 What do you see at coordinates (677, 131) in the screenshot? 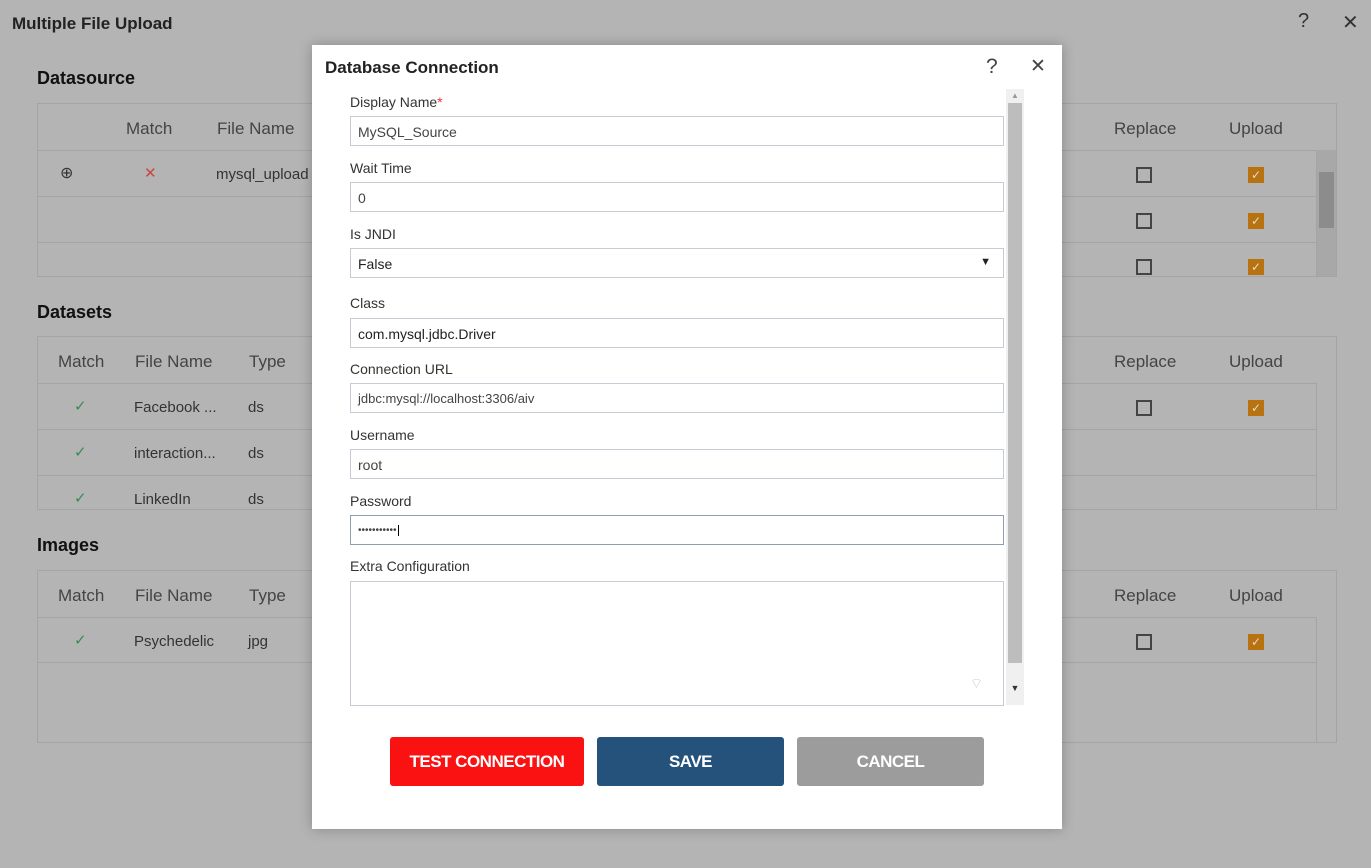
I see `display-name-input: MySQL_Source` at bounding box center [677, 131].